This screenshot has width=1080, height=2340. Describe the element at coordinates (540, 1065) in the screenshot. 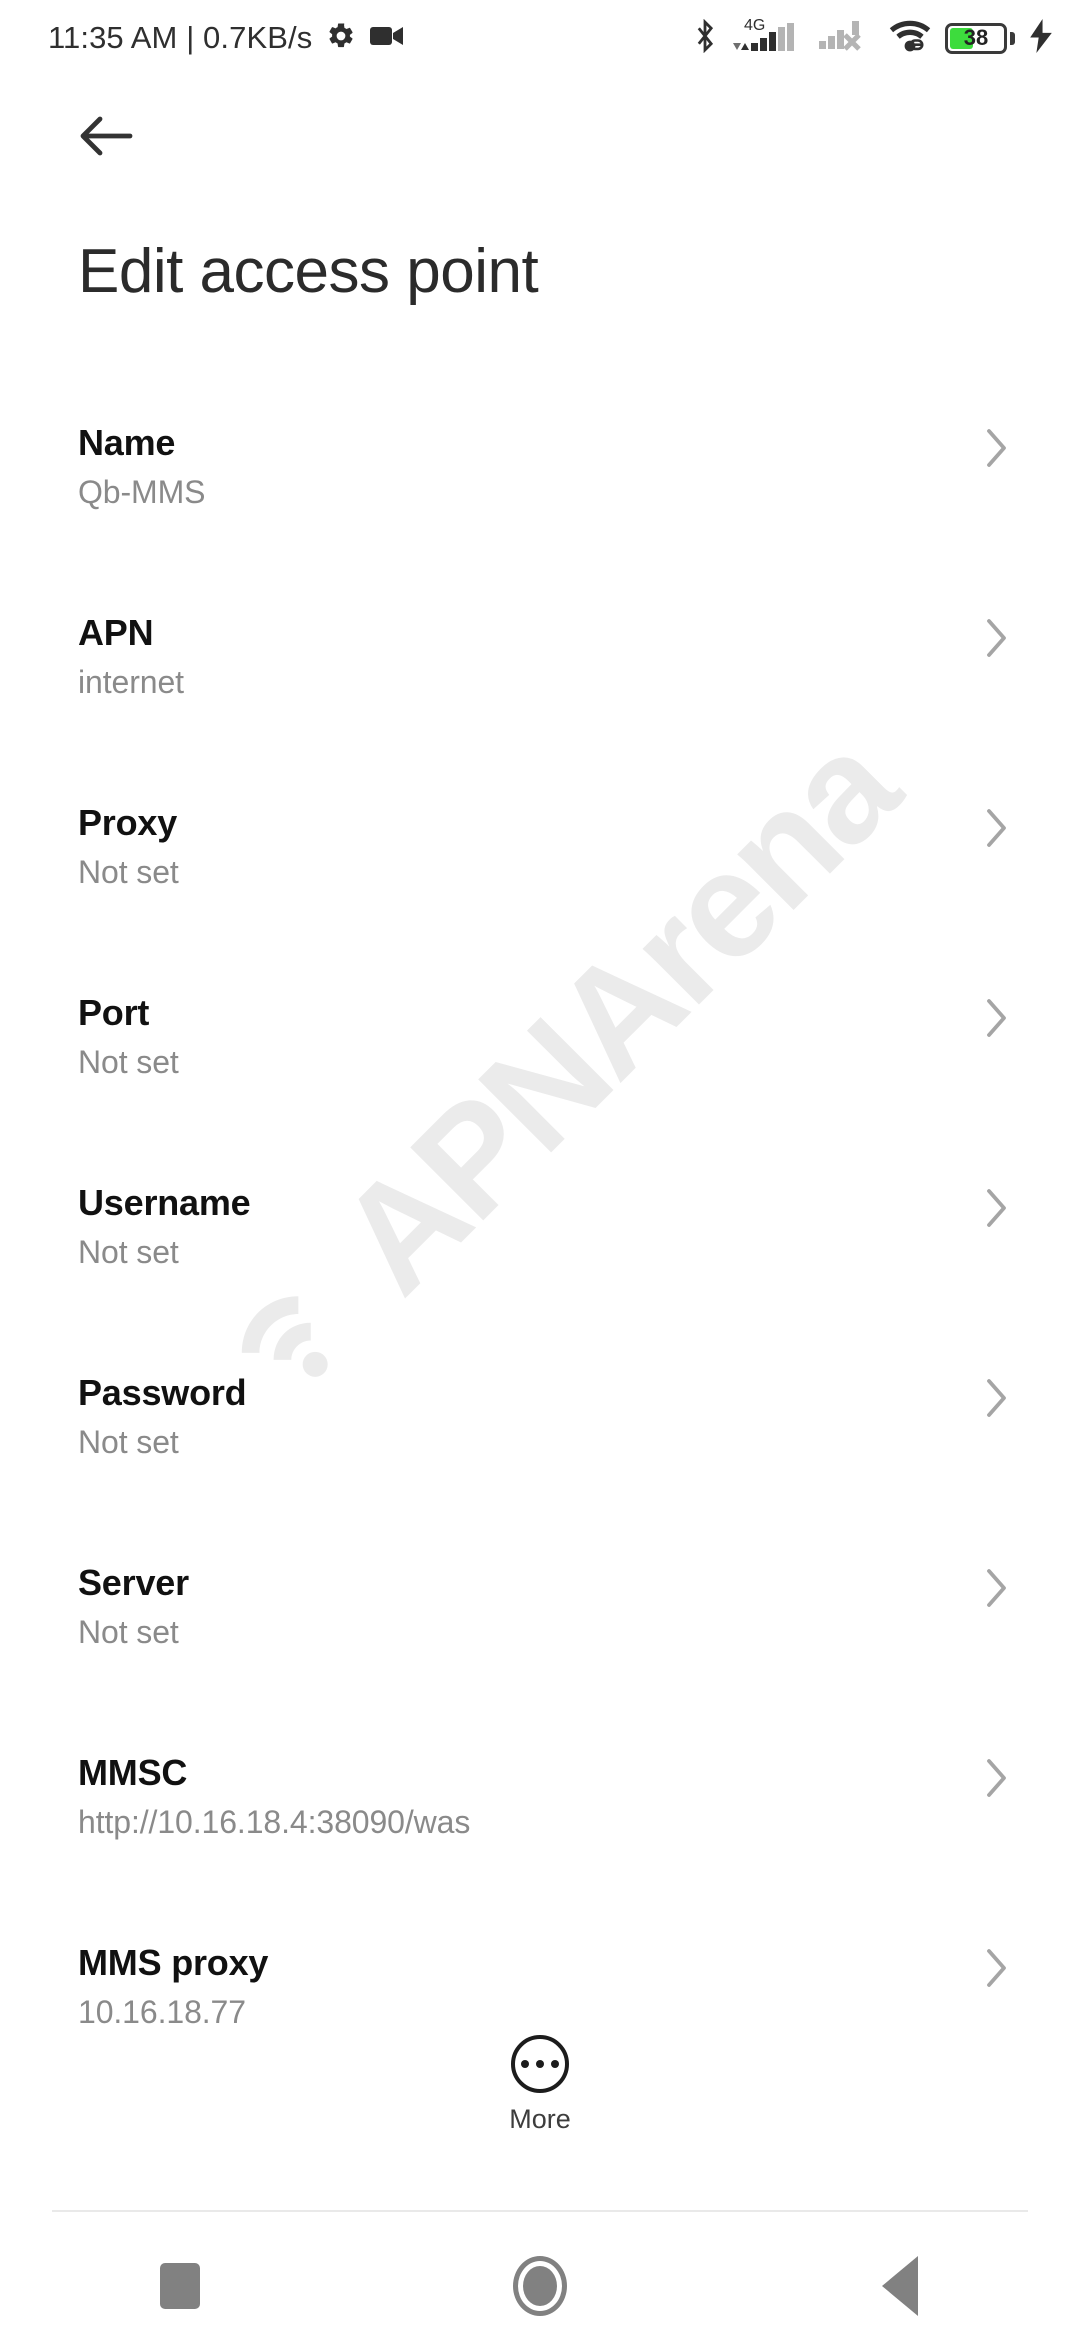

I see `list-row-port: Port Not set` at that location.